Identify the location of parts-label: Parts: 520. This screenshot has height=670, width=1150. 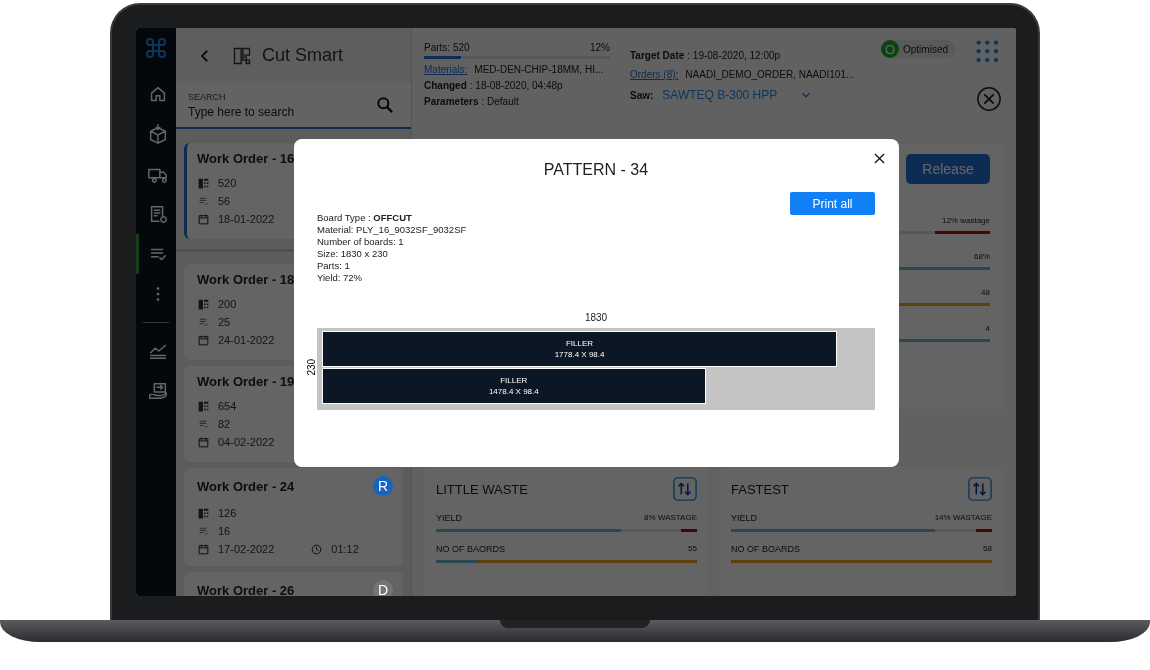
(447, 47).